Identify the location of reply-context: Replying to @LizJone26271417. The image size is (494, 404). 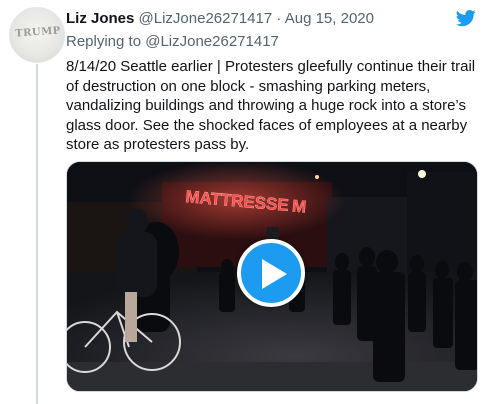
(172, 42).